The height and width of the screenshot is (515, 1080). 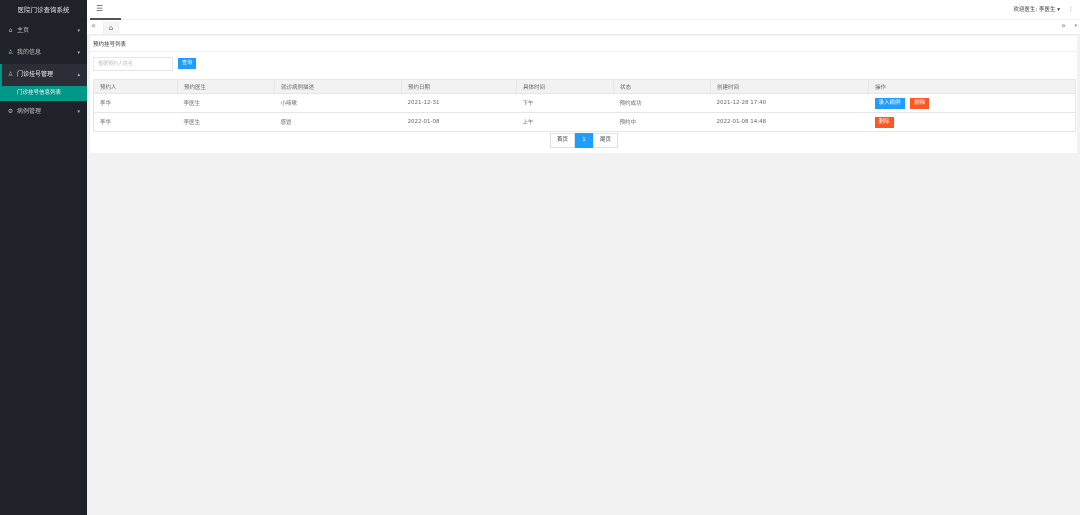 What do you see at coordinates (972, 122) in the screenshot?
I see `table-cell-actions: 删除` at bounding box center [972, 122].